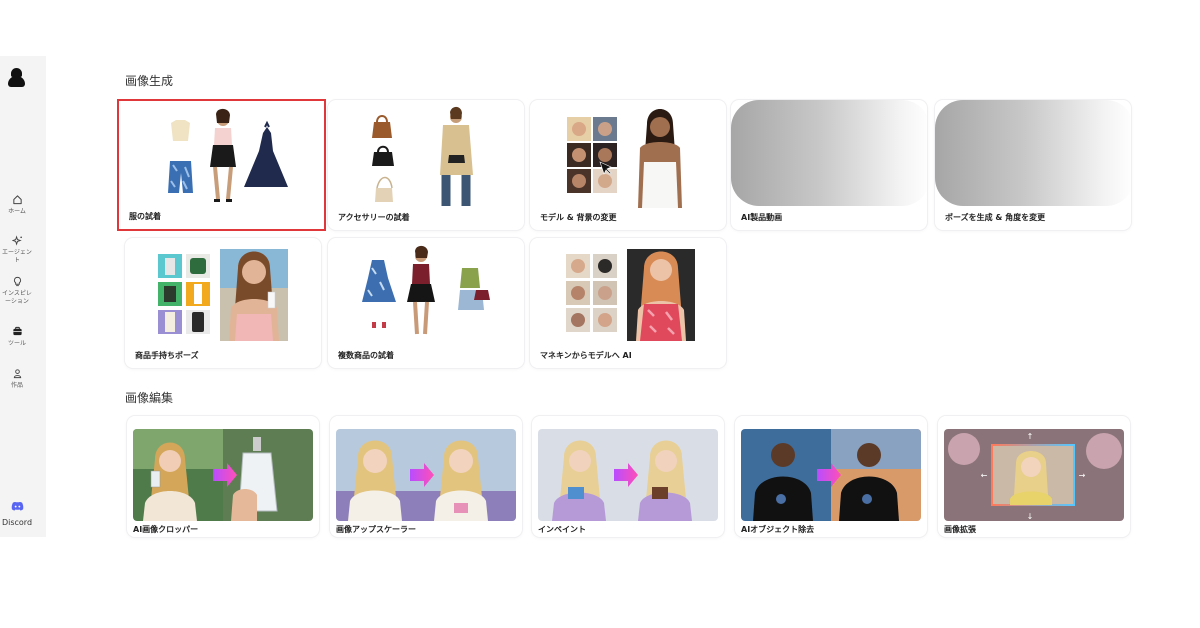 This screenshot has width=1200, height=628. I want to click on card-label: 商品手持ちポーズ, so click(167, 355).